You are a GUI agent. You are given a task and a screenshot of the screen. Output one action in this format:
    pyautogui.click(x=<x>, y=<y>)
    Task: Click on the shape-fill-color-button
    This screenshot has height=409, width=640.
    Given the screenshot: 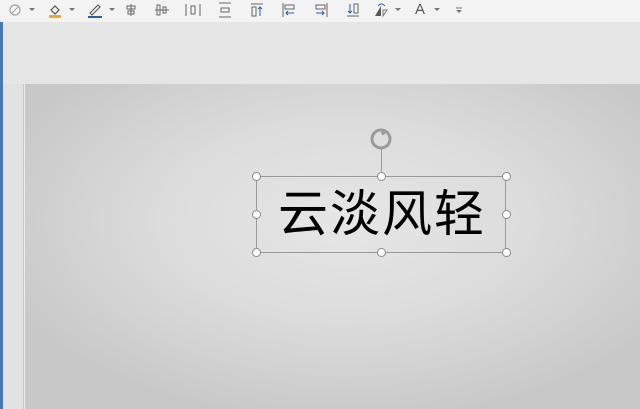 What is the action you would take?
    pyautogui.click(x=55, y=10)
    